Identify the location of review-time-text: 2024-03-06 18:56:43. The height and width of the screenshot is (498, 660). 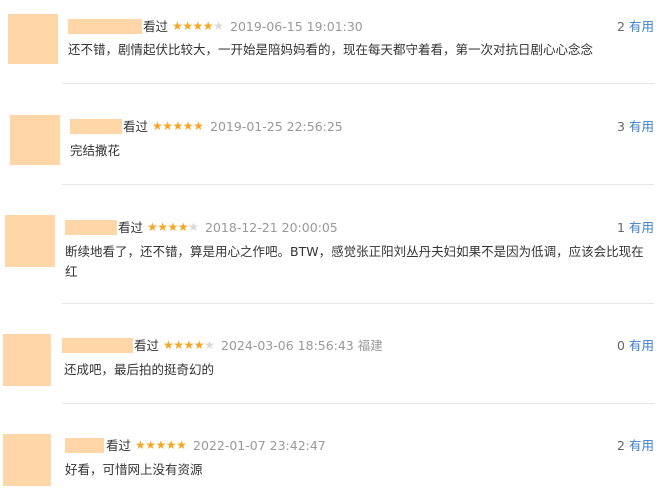
(287, 345).